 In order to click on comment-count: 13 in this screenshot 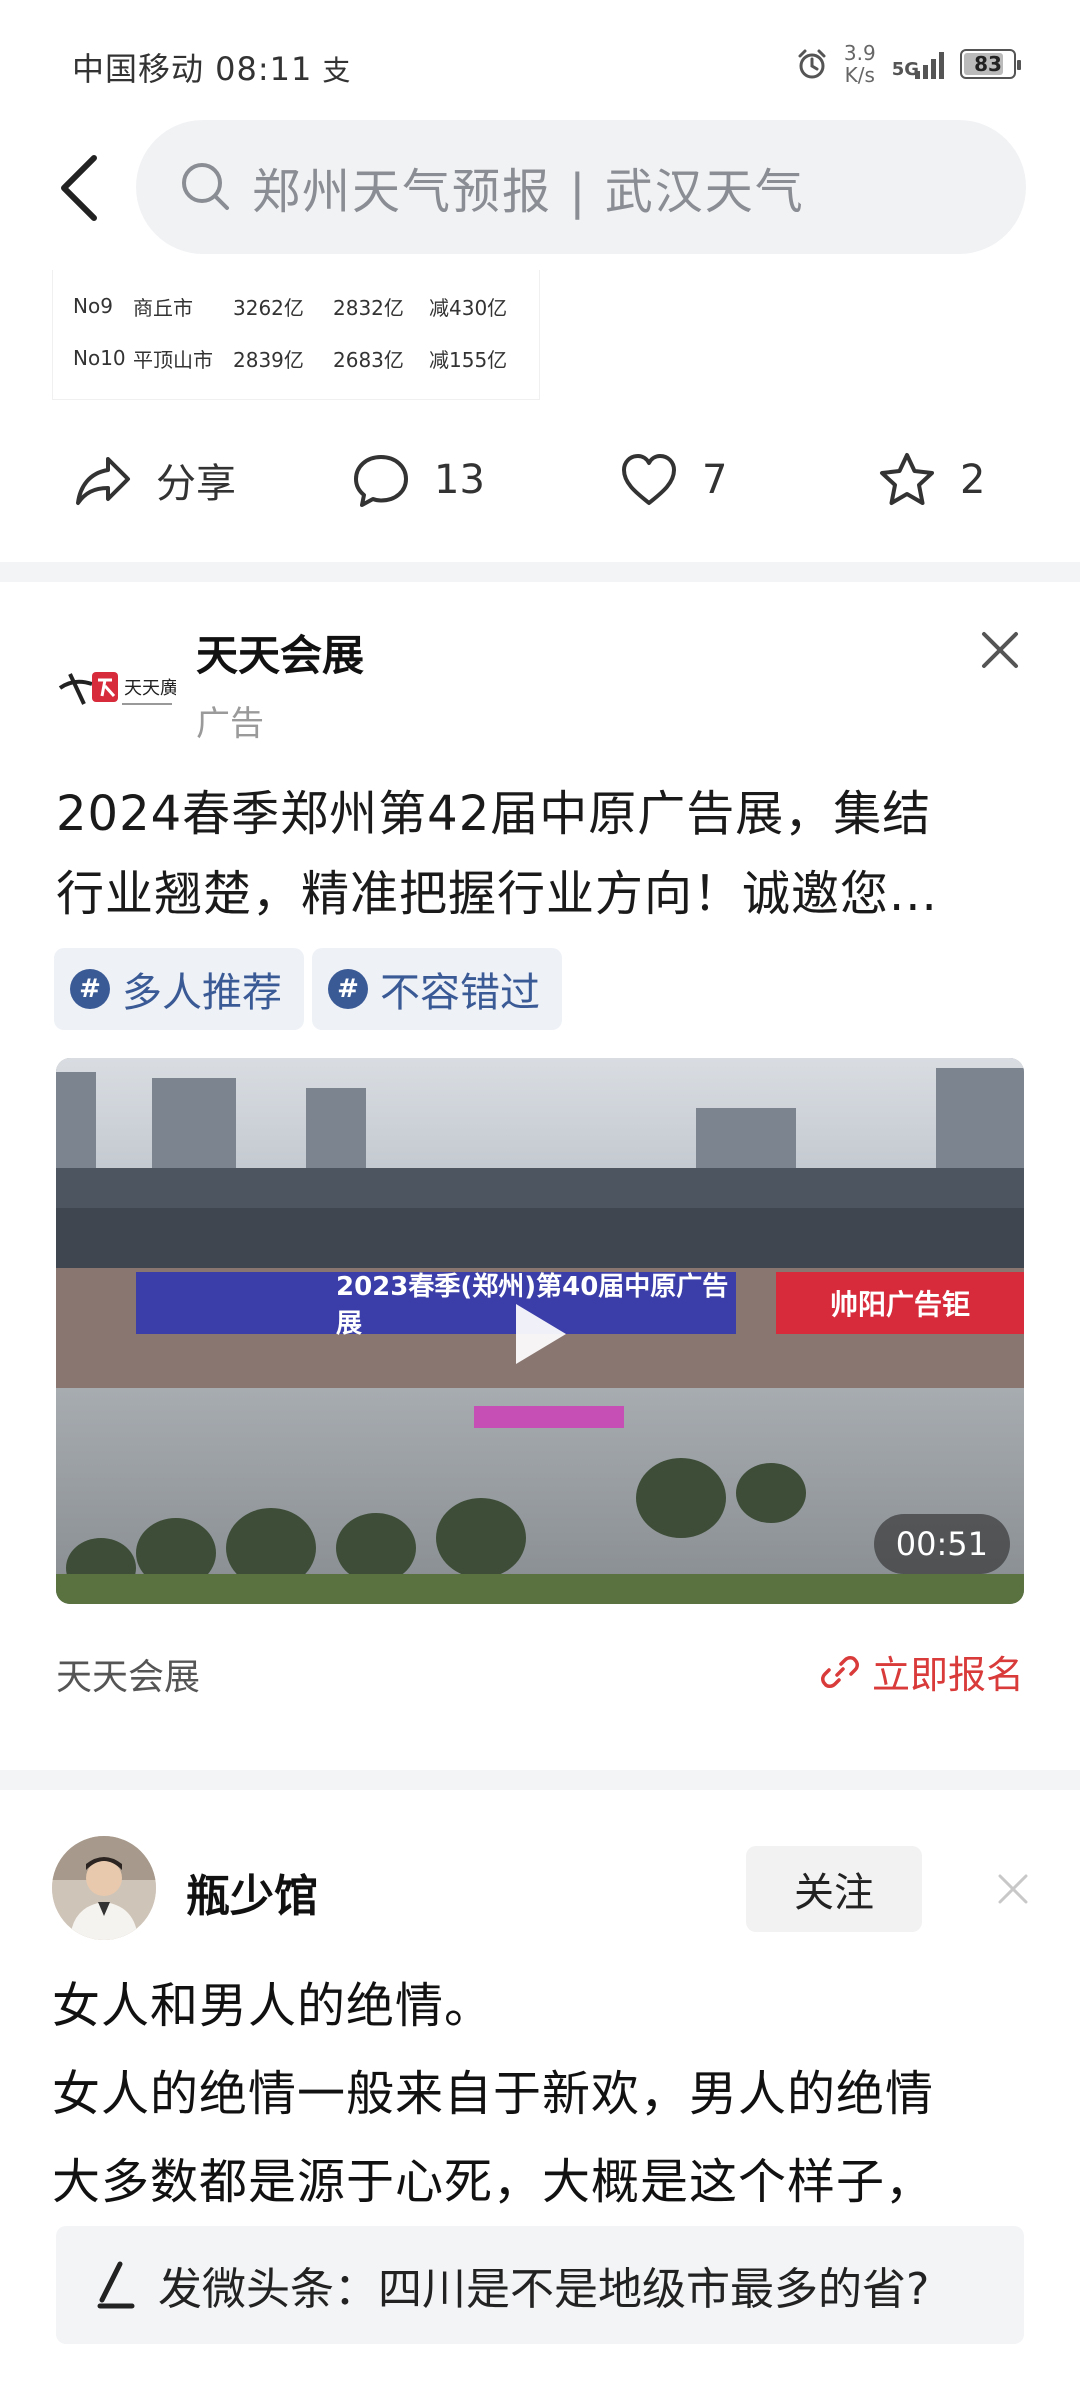, I will do `click(459, 480)`.